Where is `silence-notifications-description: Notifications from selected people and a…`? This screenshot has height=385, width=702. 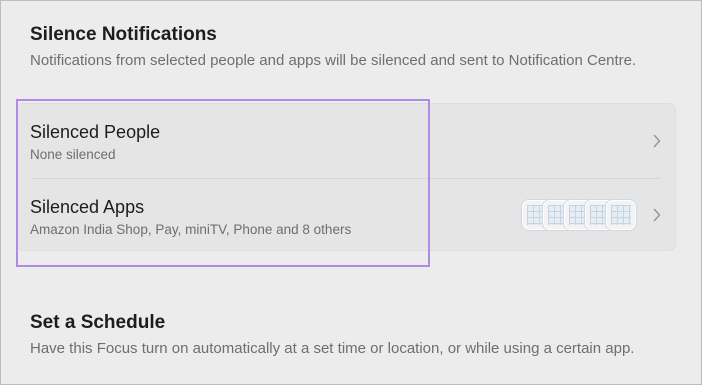
silence-notifications-description: Notifications from selected people and a… is located at coordinates (333, 60).